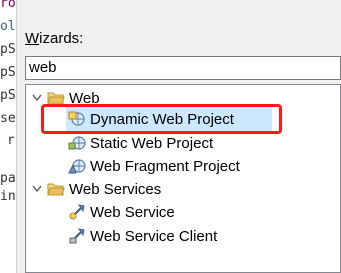 The height and width of the screenshot is (273, 341). What do you see at coordinates (154, 236) in the screenshot?
I see `tree-item-label: Web Service Client` at bounding box center [154, 236].